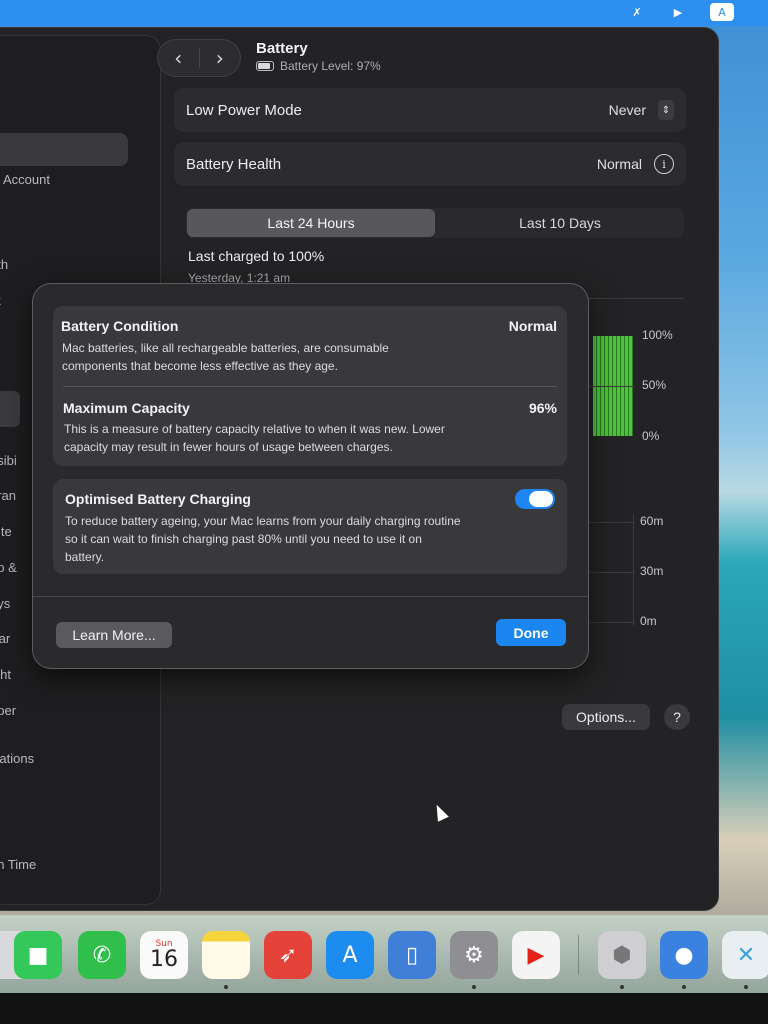  What do you see at coordinates (17, 758) in the screenshot?
I see `sidebar-item-notifications: ications` at bounding box center [17, 758].